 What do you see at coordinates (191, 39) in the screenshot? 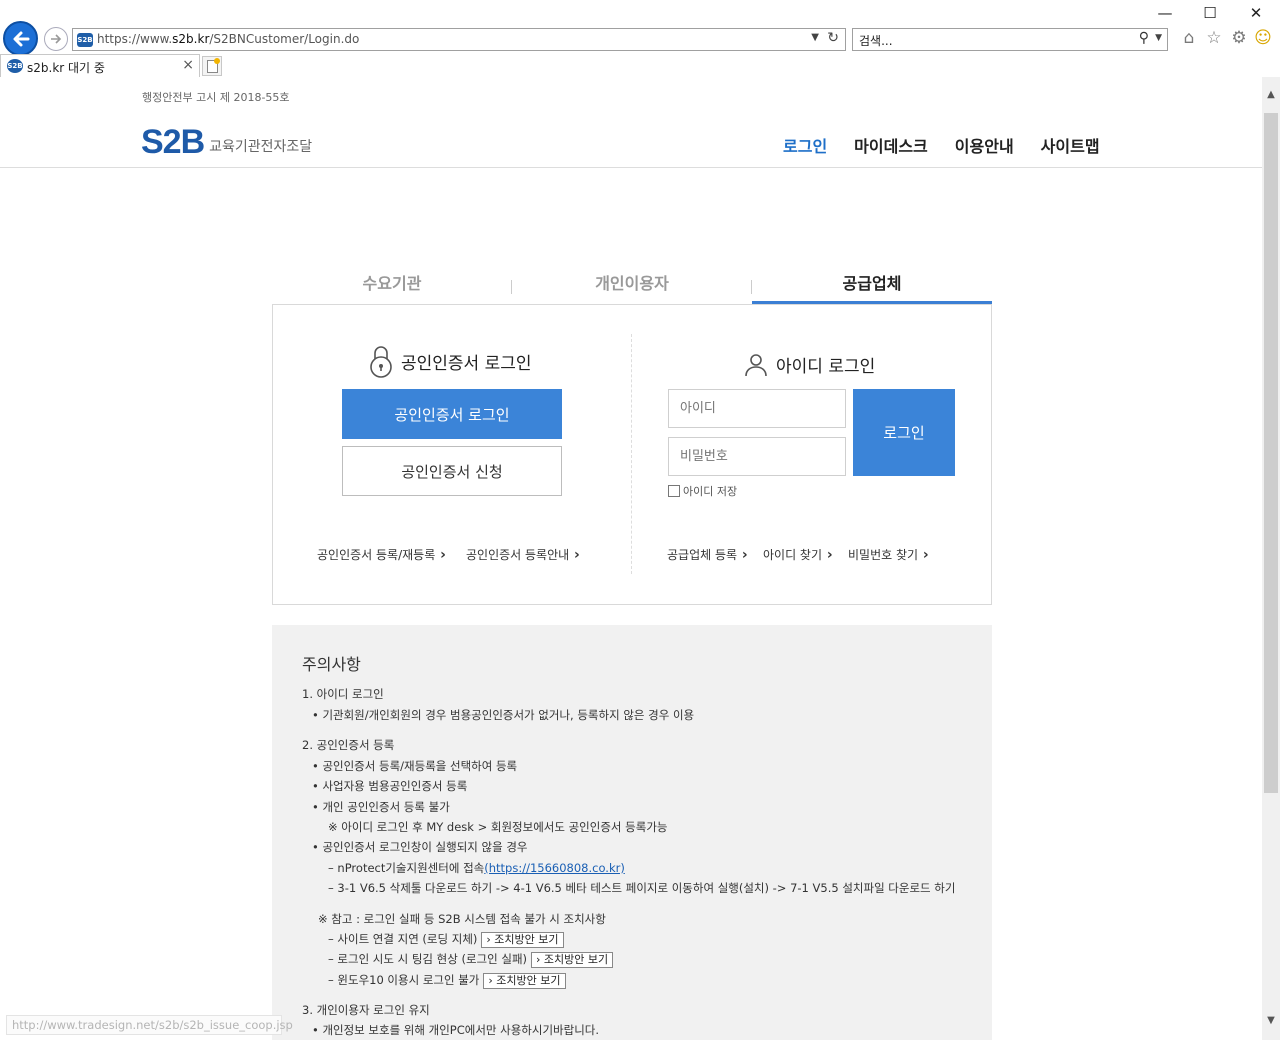
I see `url-domain: s2b.kr` at bounding box center [191, 39].